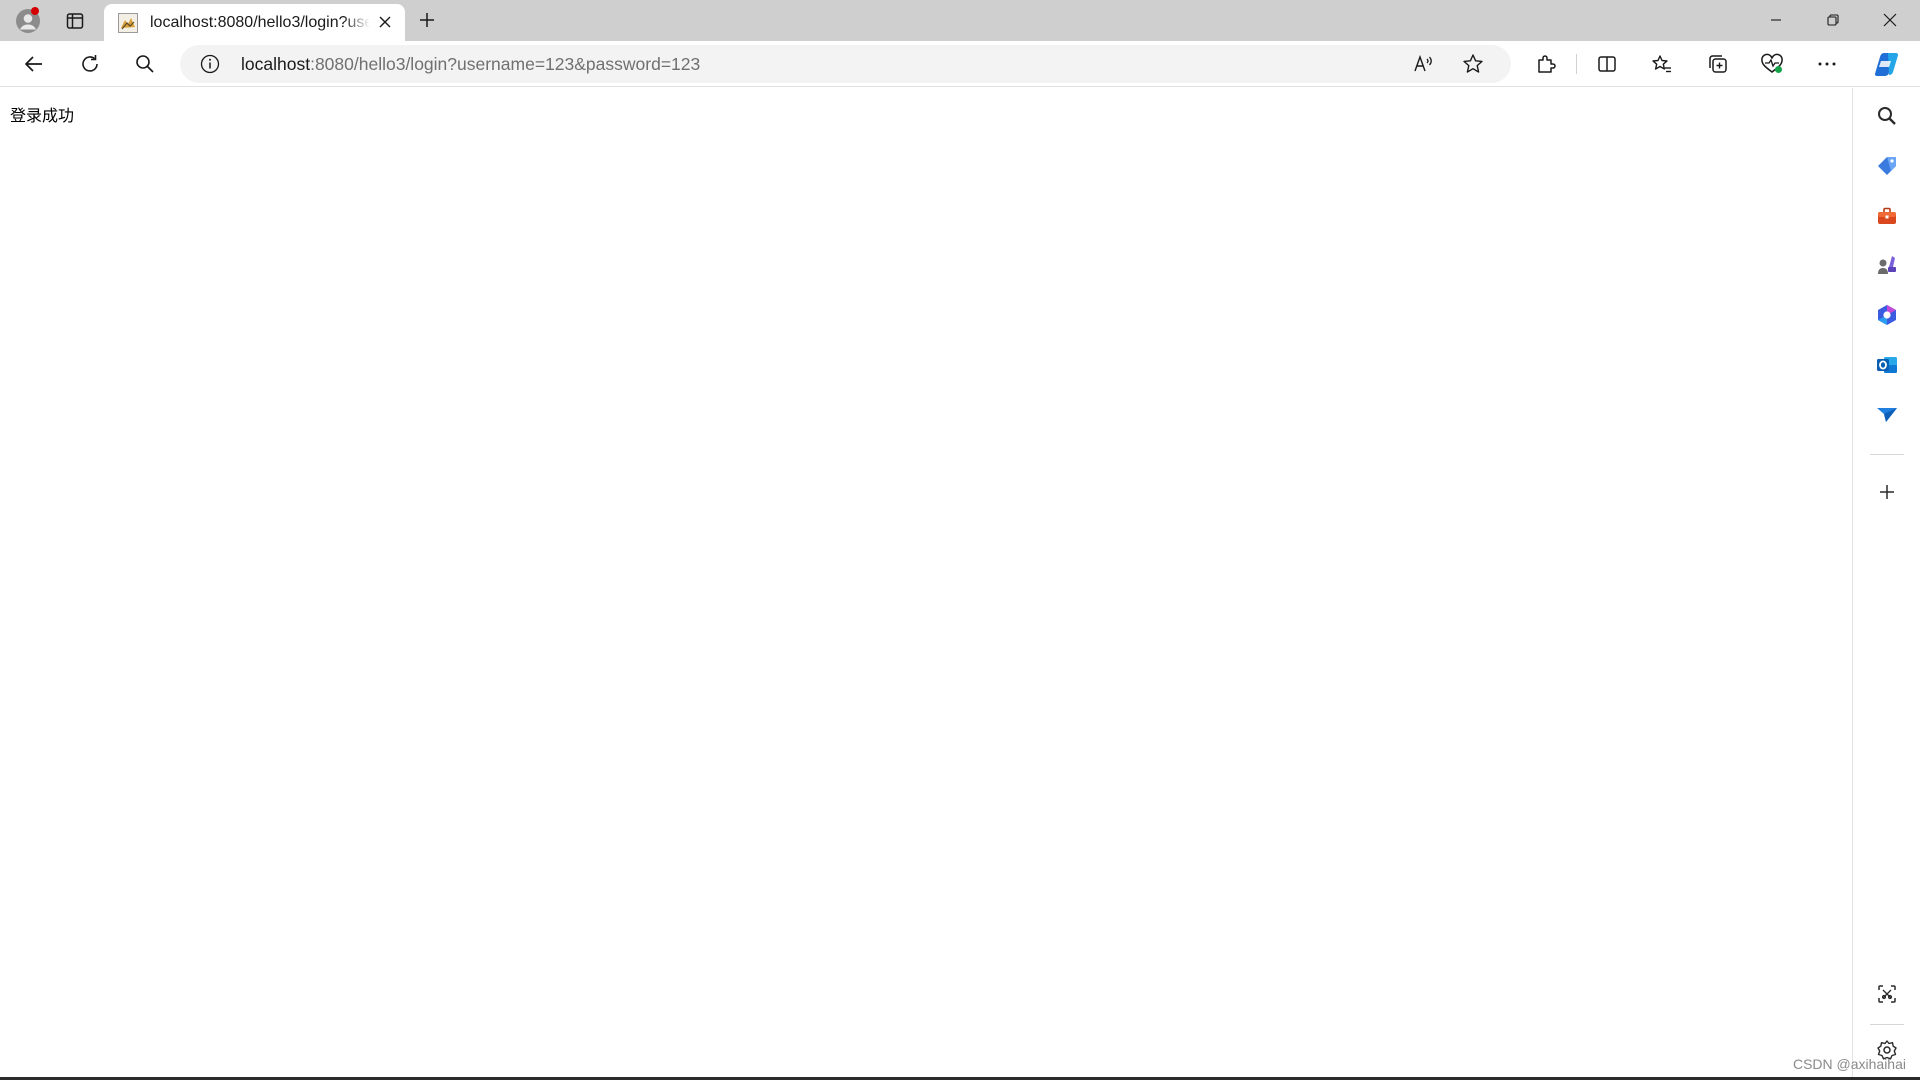  I want to click on copilot-icon, so click(1886, 64).